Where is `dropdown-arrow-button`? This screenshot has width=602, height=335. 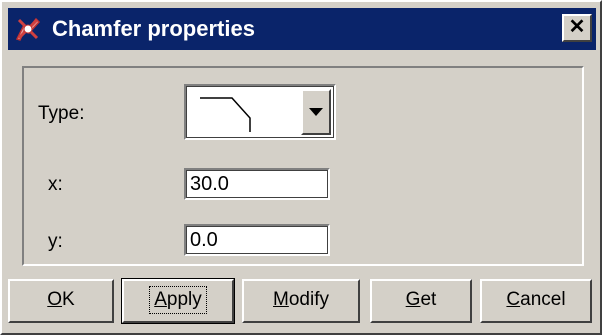 dropdown-arrow-button is located at coordinates (316, 112).